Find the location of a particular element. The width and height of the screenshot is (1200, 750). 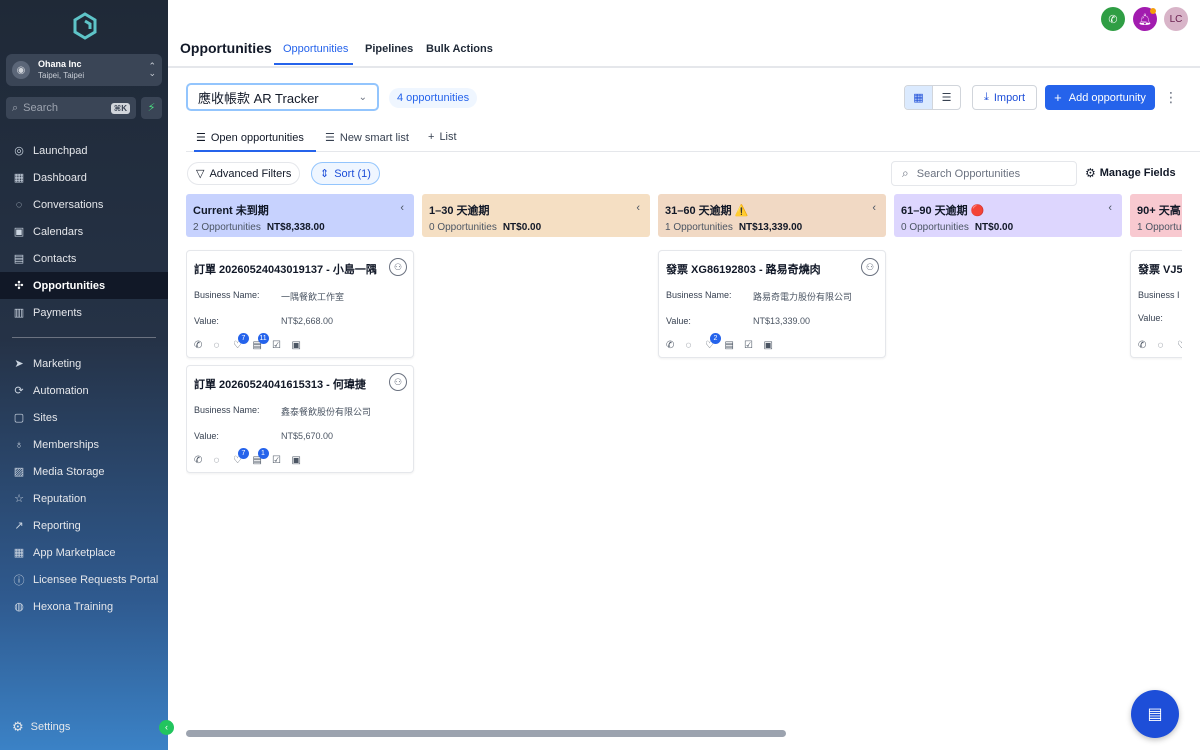

tab-pipelines: Pipelines is located at coordinates (389, 49).